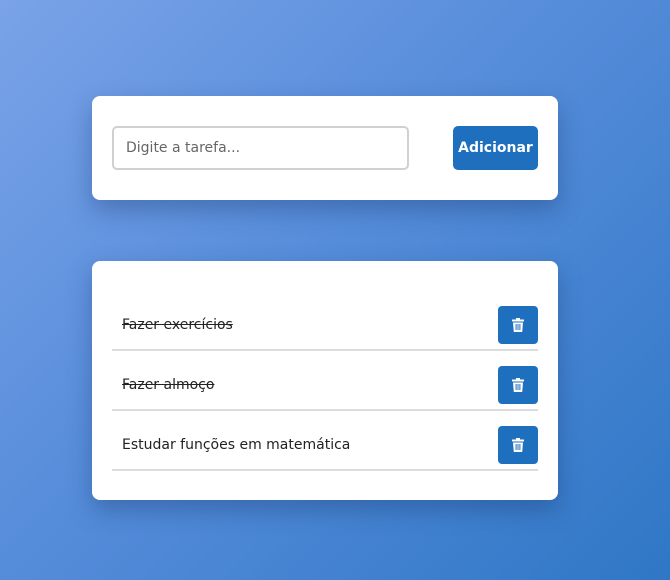 The width and height of the screenshot is (670, 580). I want to click on task-item: Fazer almoço, so click(325, 381).